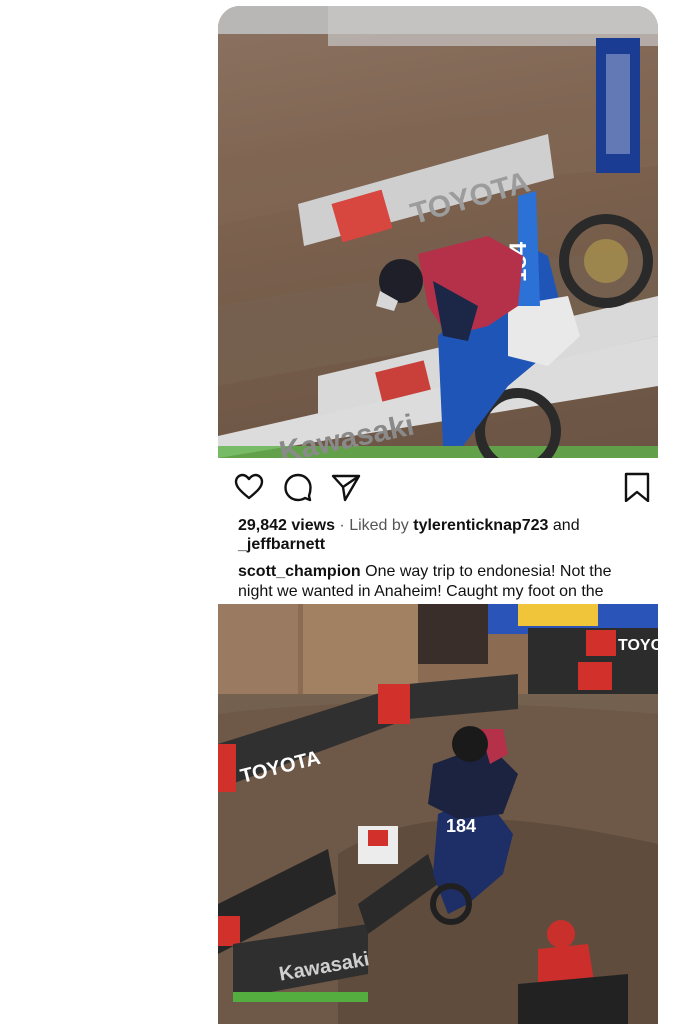 The image size is (687, 1024). Describe the element at coordinates (299, 571) in the screenshot. I see `caption-username: scott_champion` at that location.